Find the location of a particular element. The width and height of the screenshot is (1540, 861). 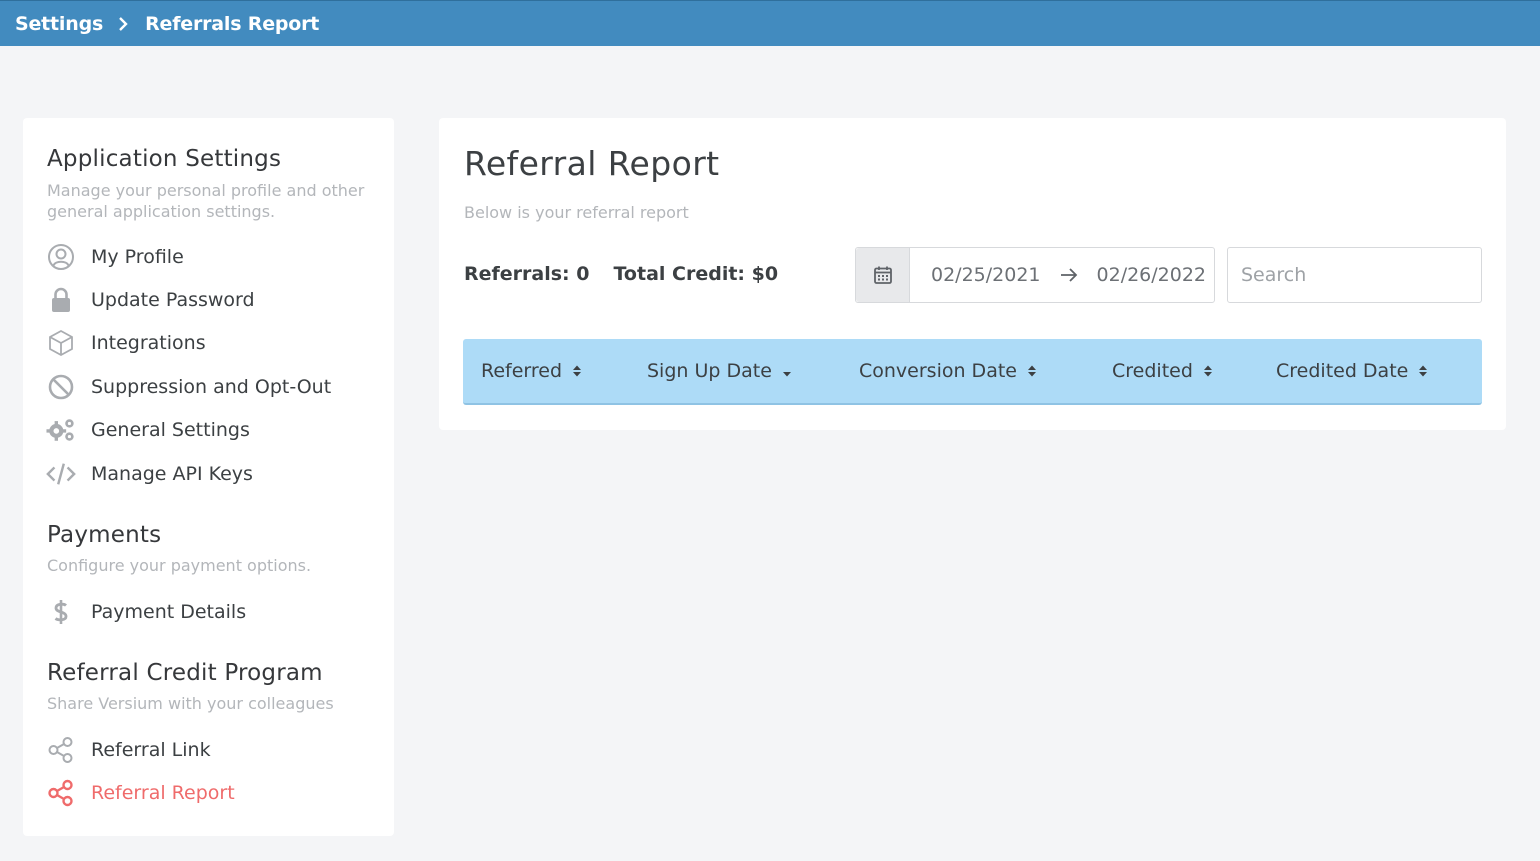

report-stats: Referrals: 0 Total Credit: $0 is located at coordinates (621, 274).